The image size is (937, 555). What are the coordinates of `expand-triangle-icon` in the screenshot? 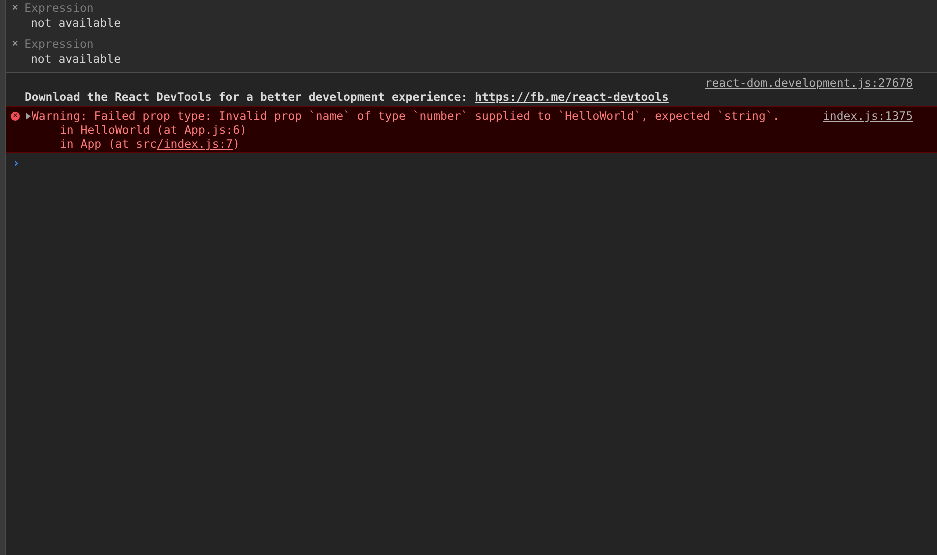 It's located at (28, 116).